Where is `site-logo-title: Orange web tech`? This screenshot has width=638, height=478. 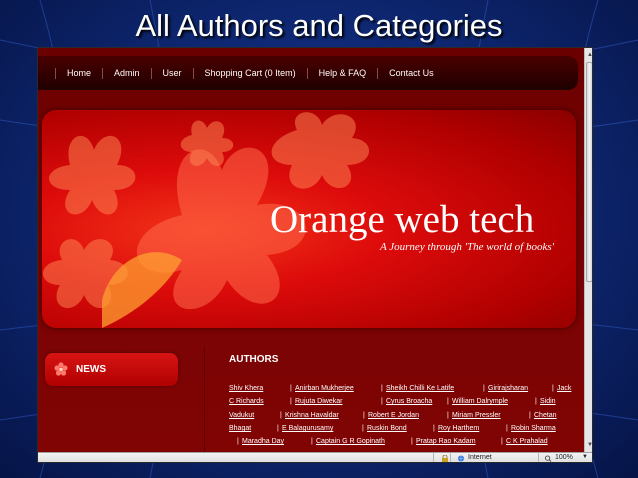 site-logo-title: Orange web tech is located at coordinates (402, 219).